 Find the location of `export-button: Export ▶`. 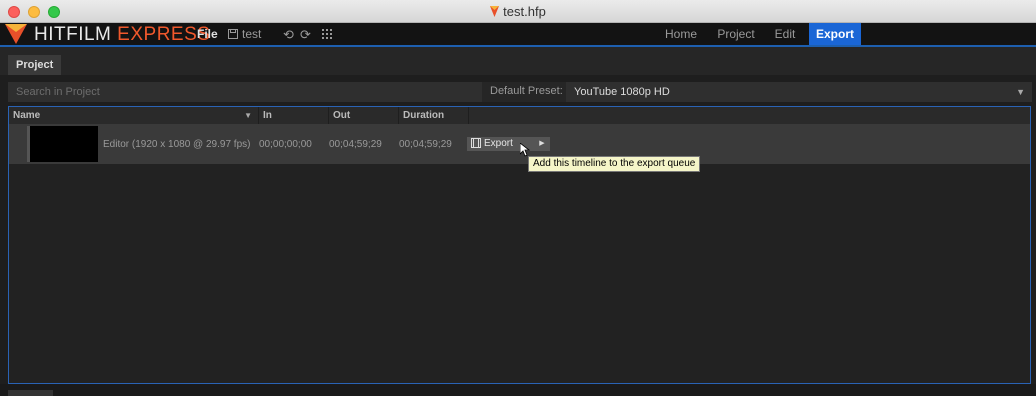

export-button: Export ▶ is located at coordinates (508, 144).